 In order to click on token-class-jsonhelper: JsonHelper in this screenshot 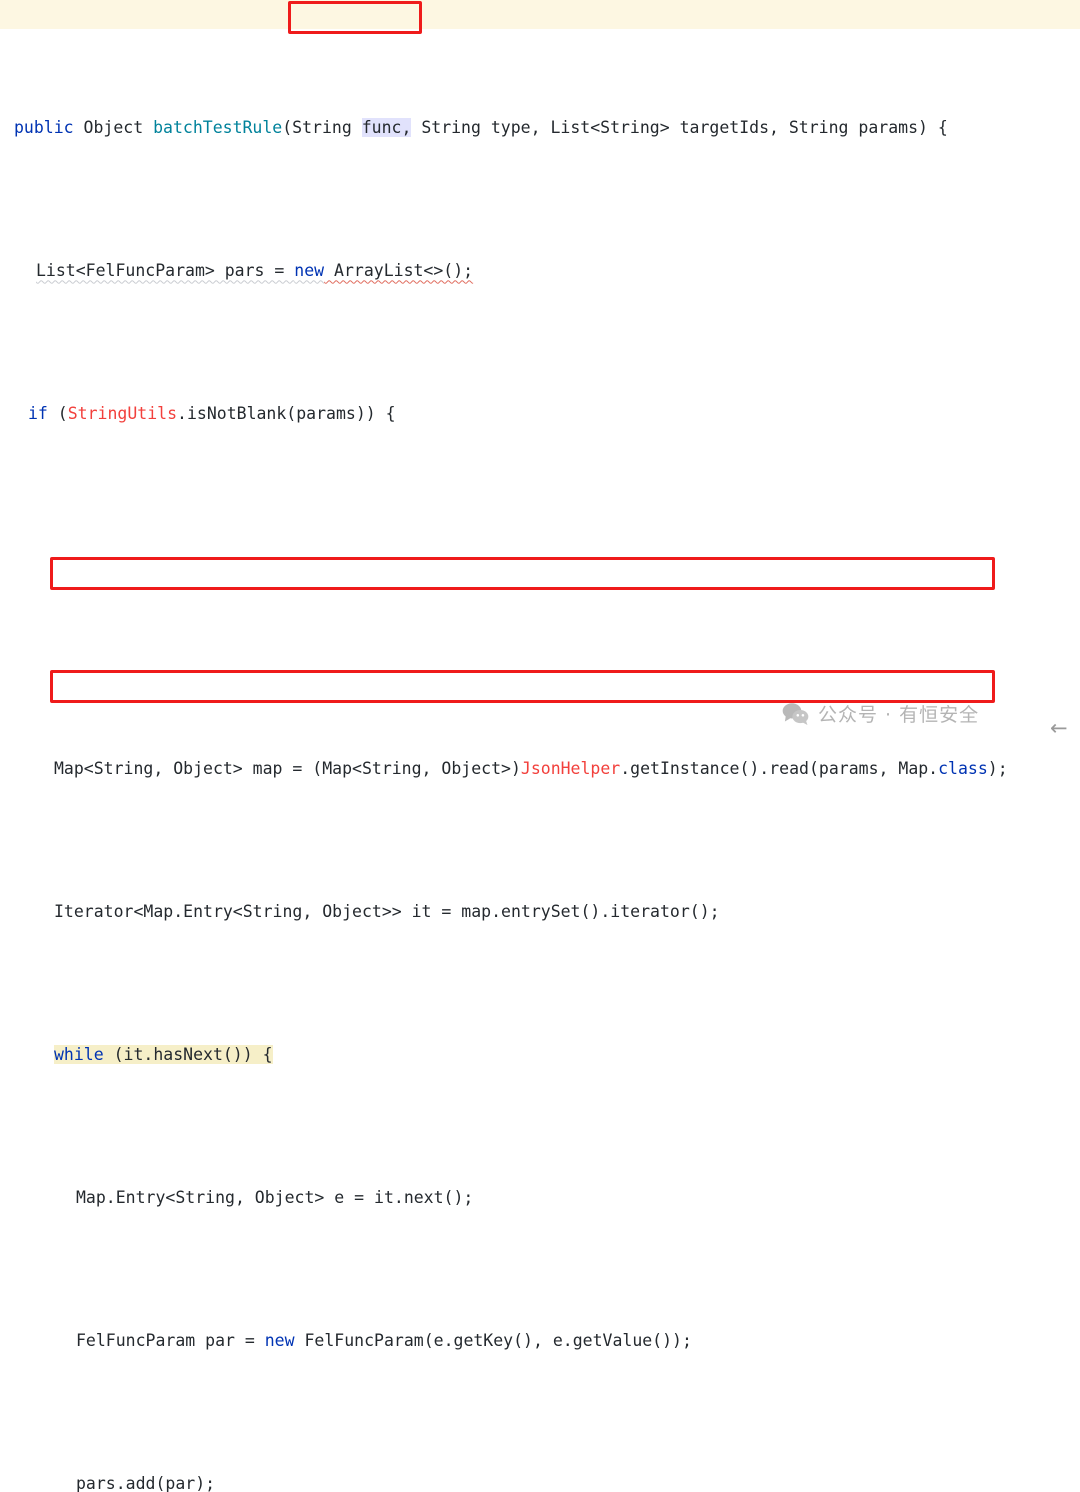, I will do `click(570, 769)`.